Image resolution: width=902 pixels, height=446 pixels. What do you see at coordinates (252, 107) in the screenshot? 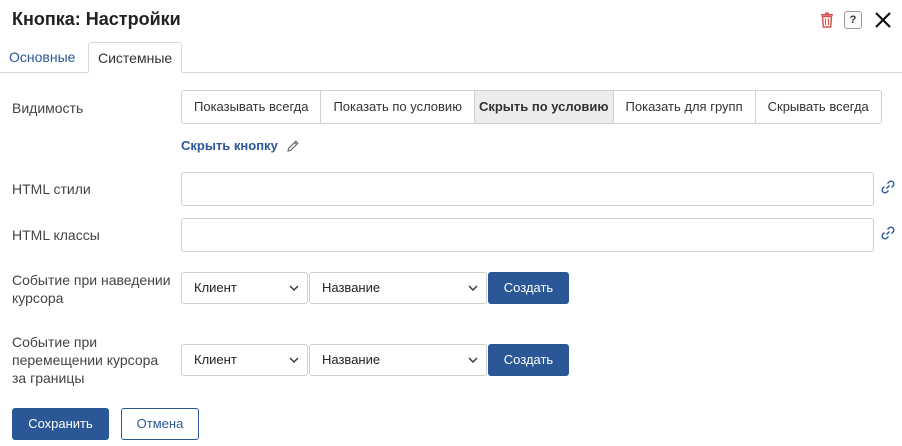
I see `visibility-option-show-always: Показывать всегда` at bounding box center [252, 107].